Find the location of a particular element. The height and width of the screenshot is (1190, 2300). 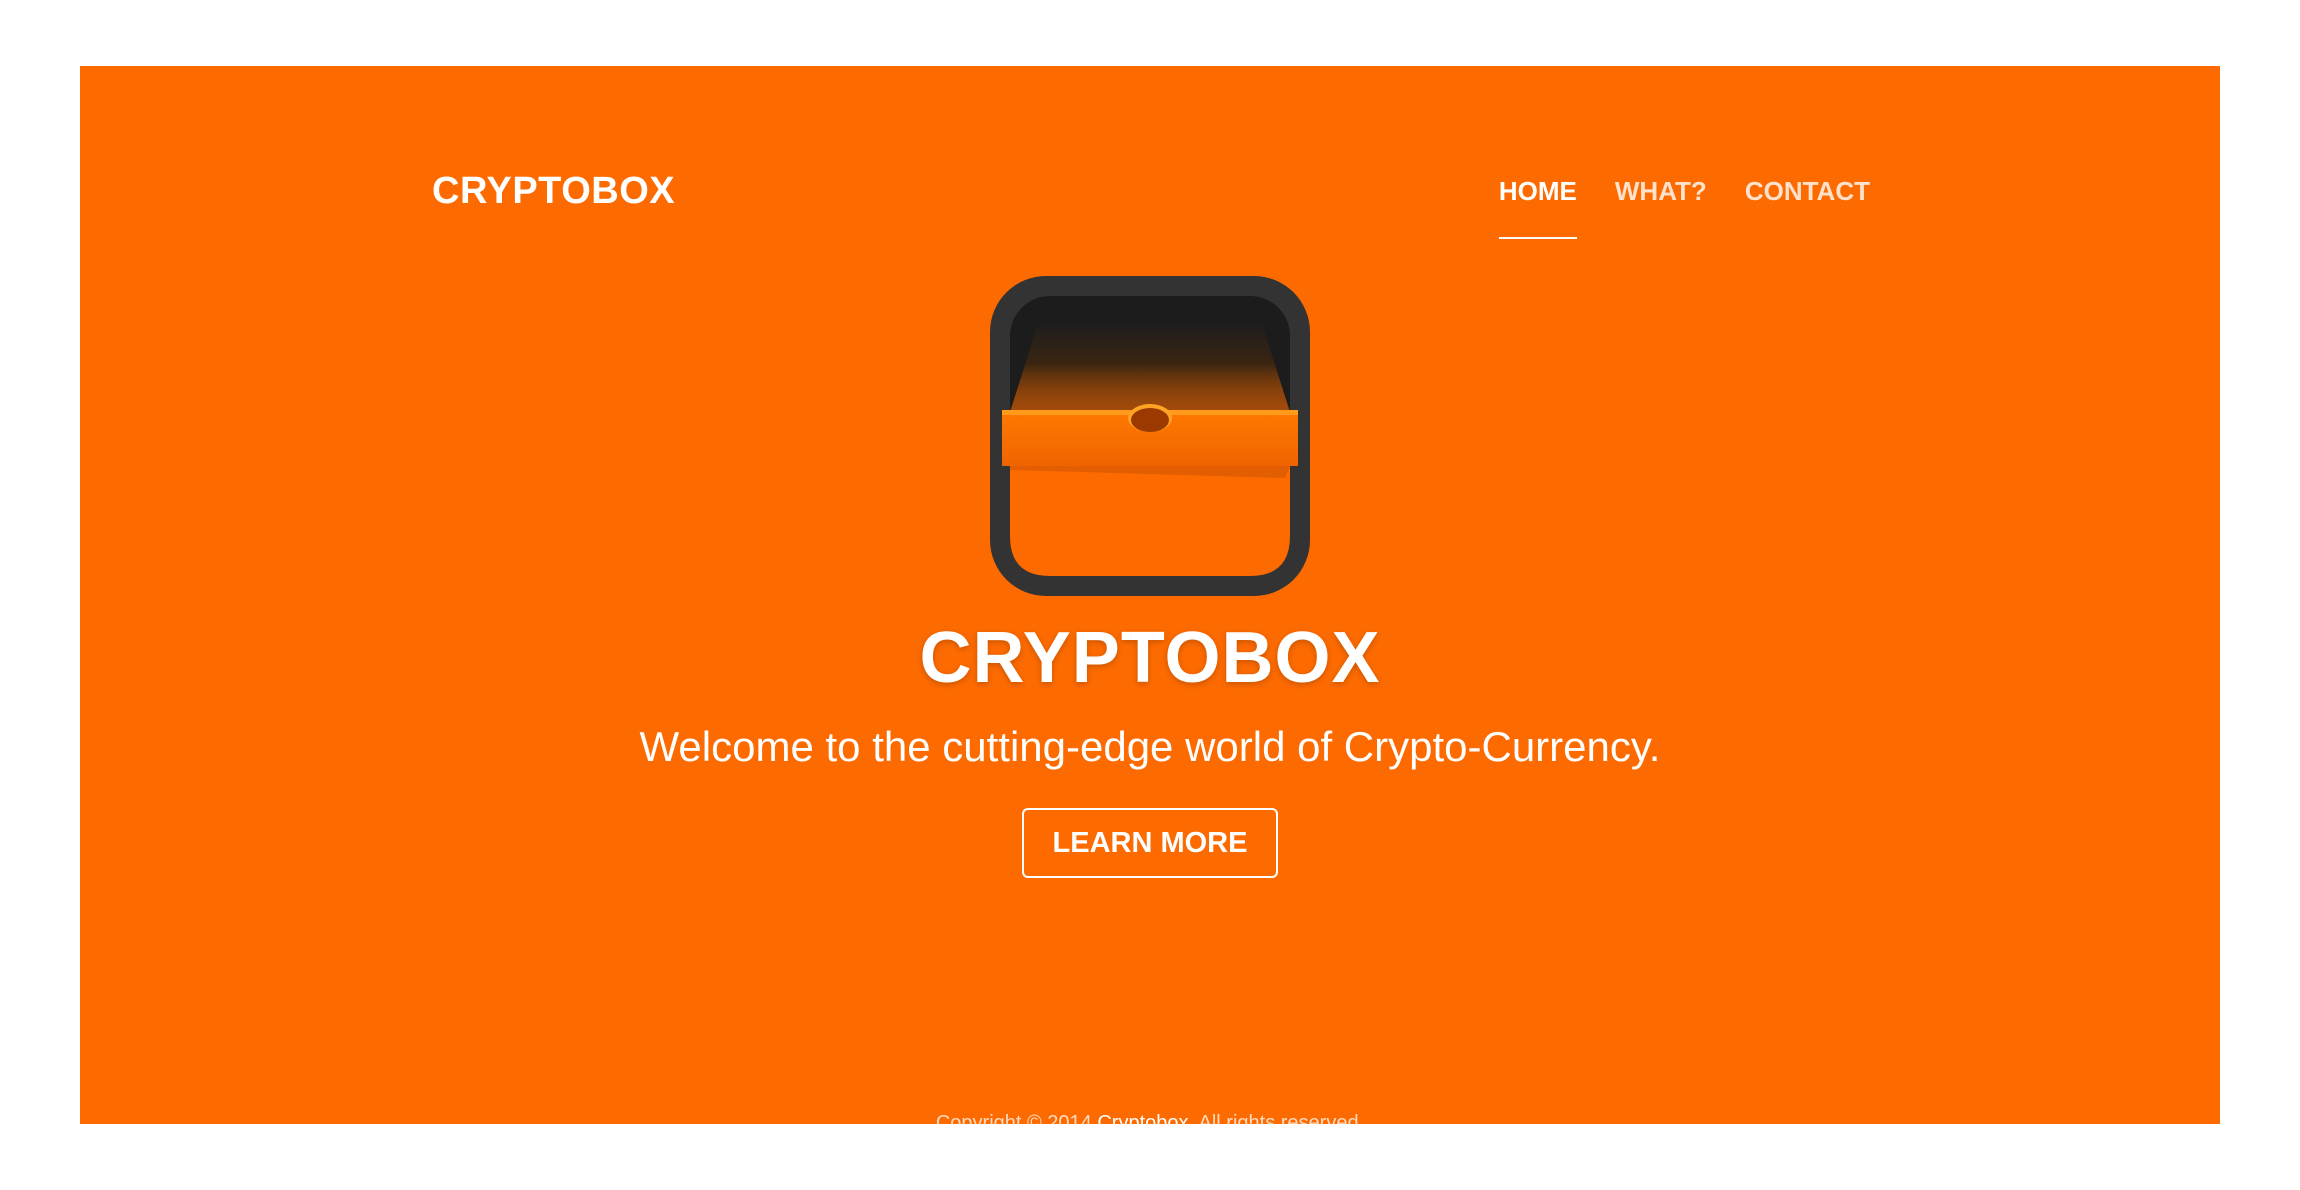

footer-copyright-prefix: Copyright © 2014 is located at coordinates (1016, 1123).